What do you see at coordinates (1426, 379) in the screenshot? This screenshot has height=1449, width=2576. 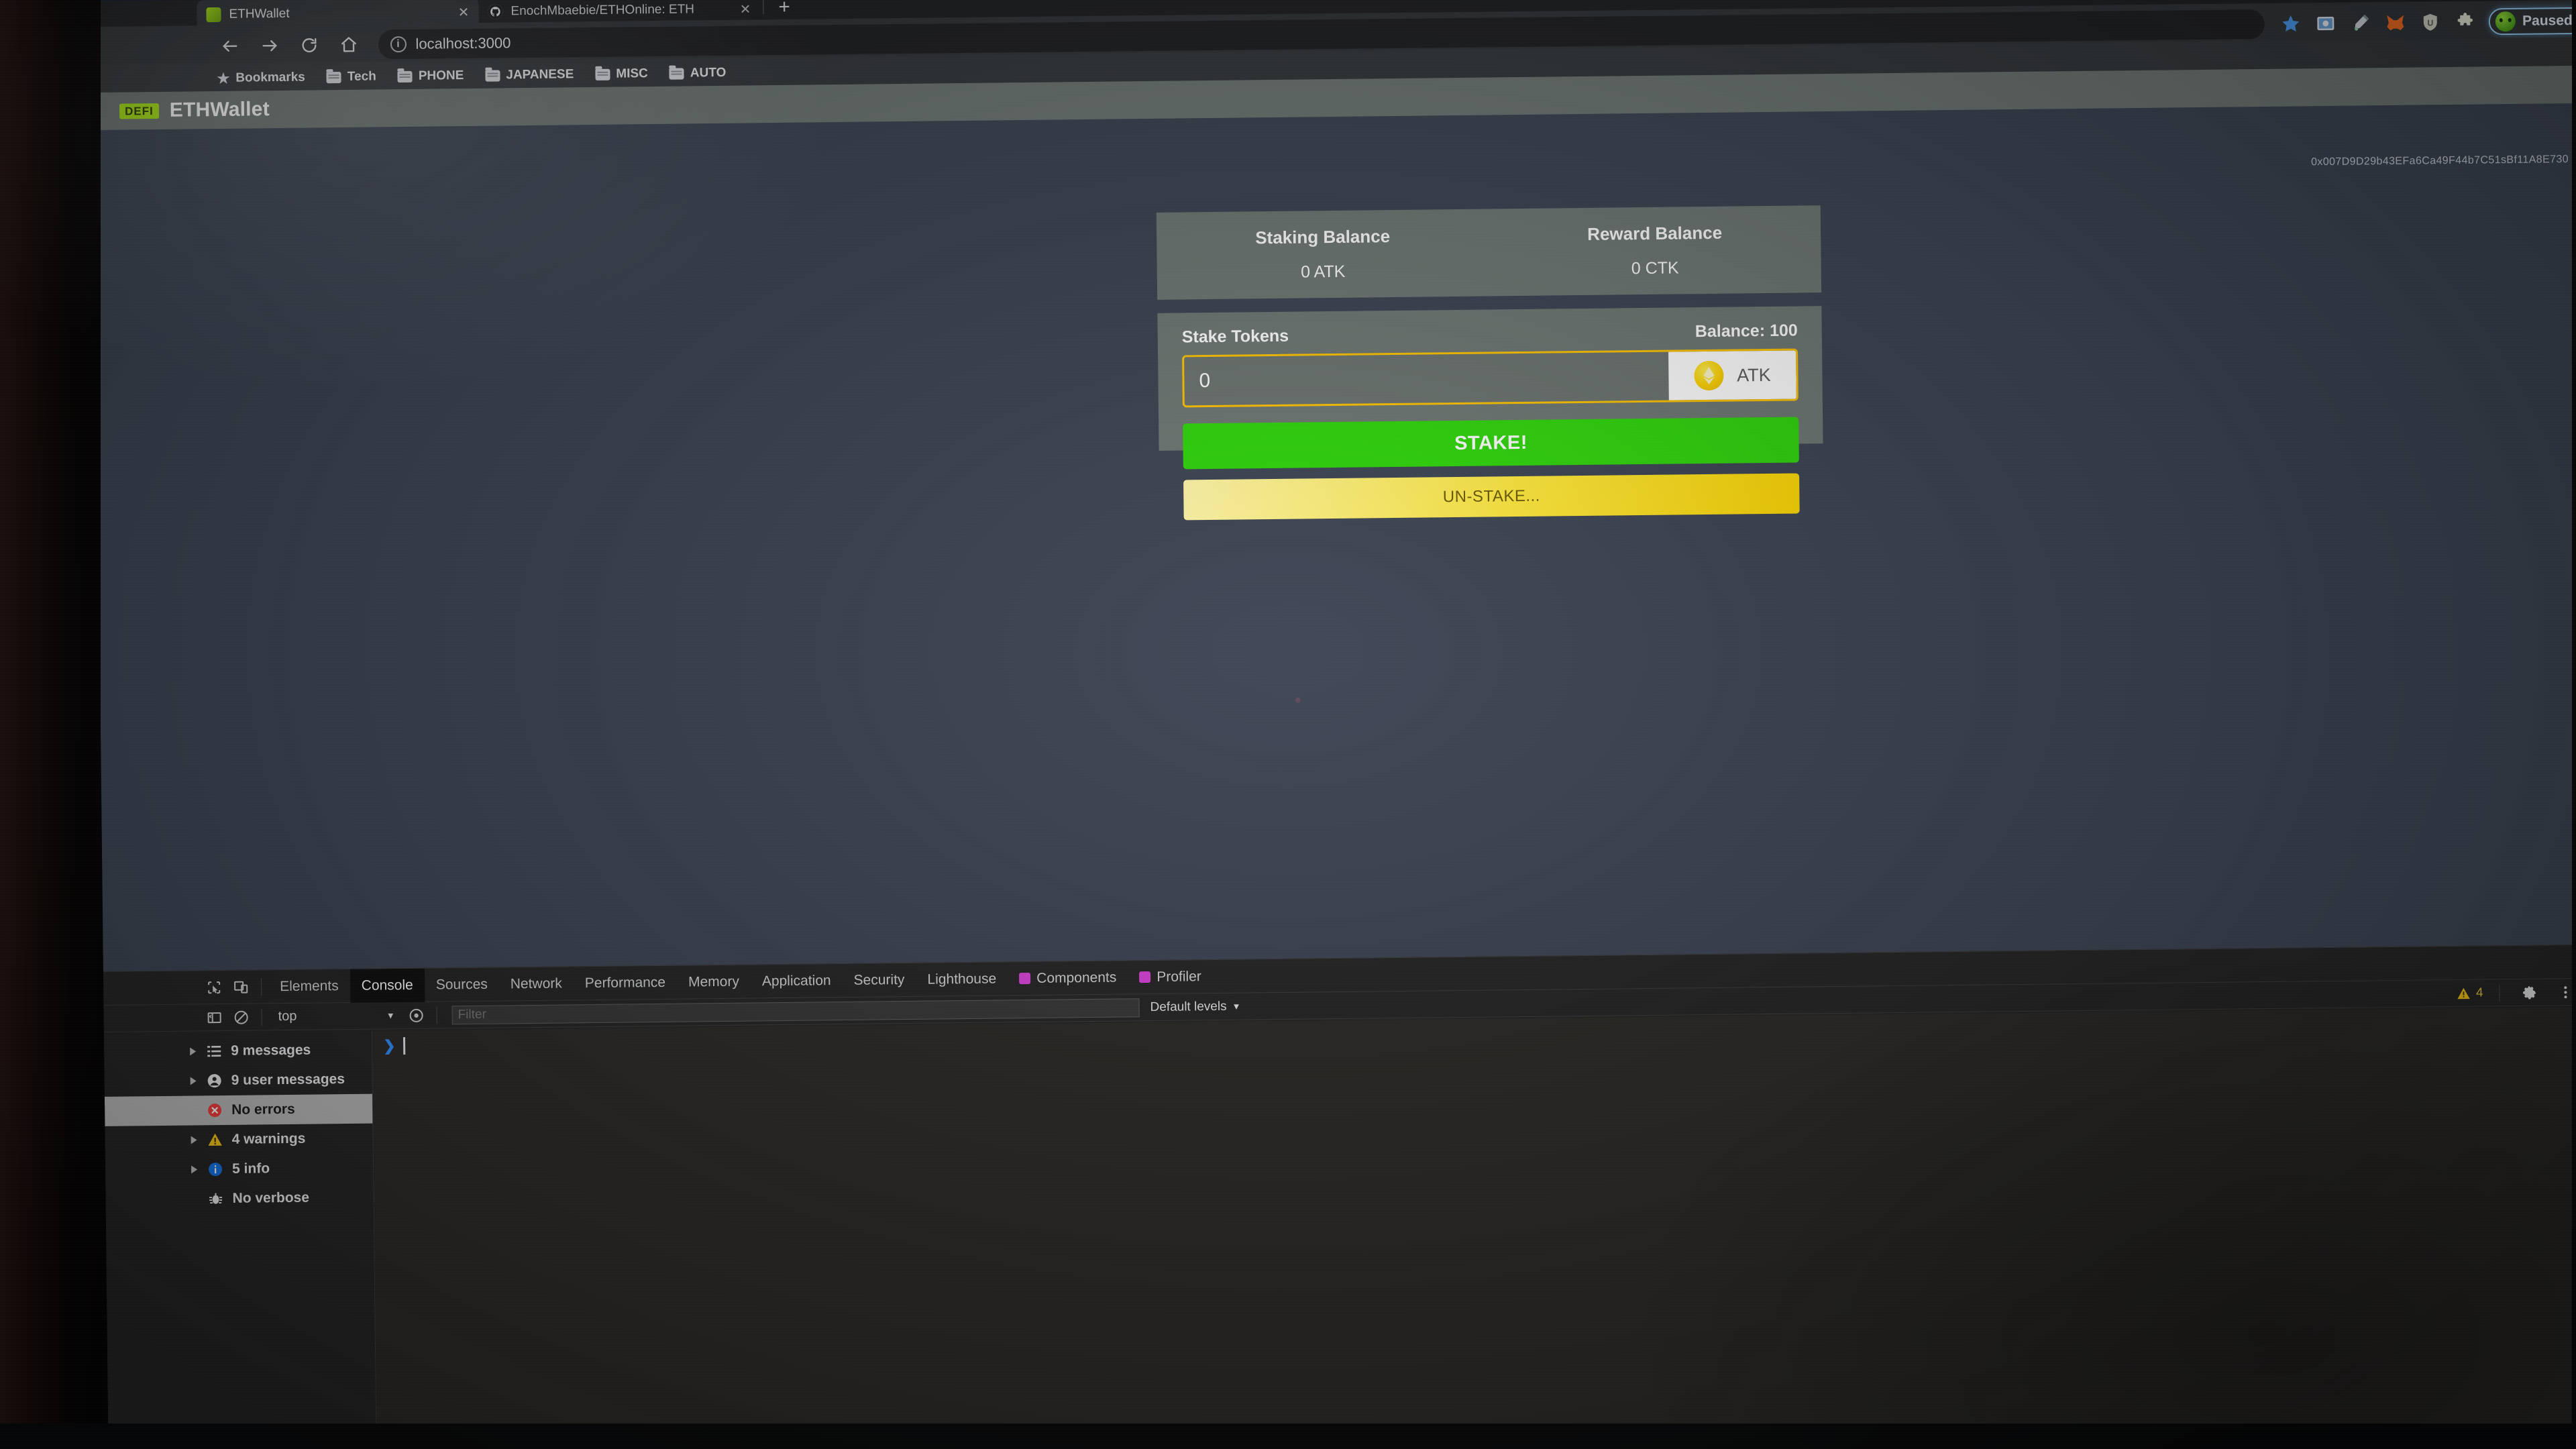 I see `stake-amount-input` at bounding box center [1426, 379].